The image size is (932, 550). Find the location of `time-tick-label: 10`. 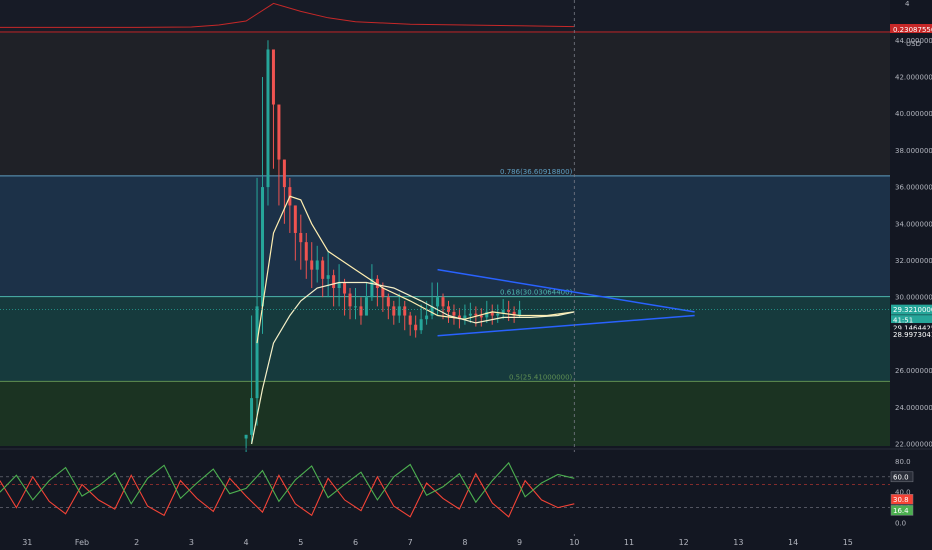

time-tick-label: 10 is located at coordinates (574, 542).